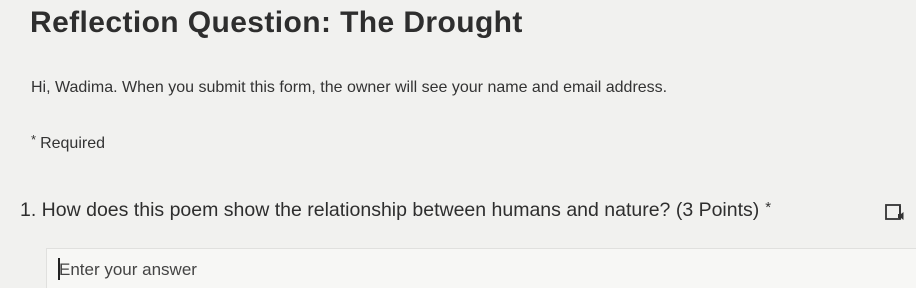 This screenshot has width=916, height=288. I want to click on immersive-reader-icon, so click(895, 212).